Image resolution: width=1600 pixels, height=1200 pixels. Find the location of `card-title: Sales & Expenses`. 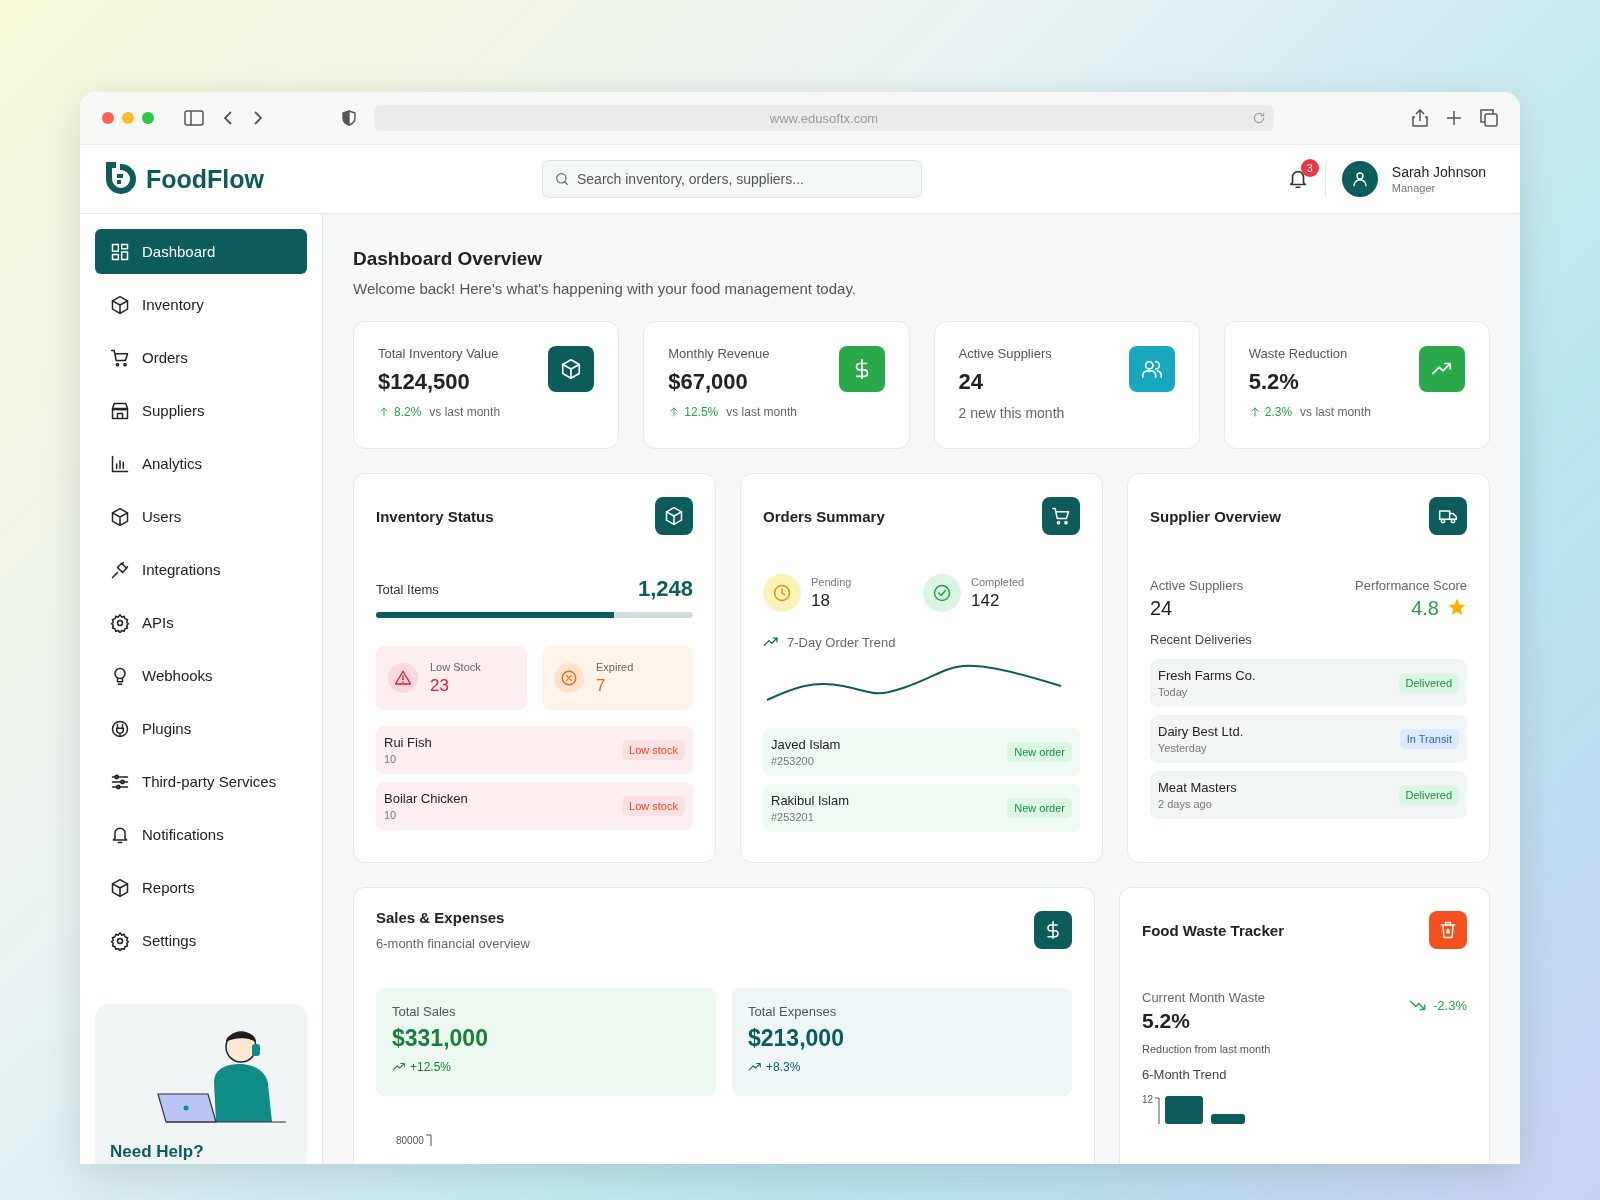

card-title: Sales & Expenses is located at coordinates (441, 917).